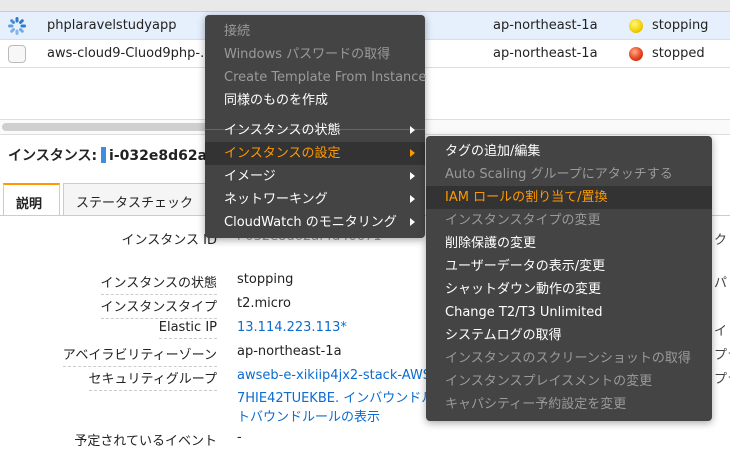  Describe the element at coordinates (721, 283) in the screenshot. I see `right-column-label: パ` at that location.